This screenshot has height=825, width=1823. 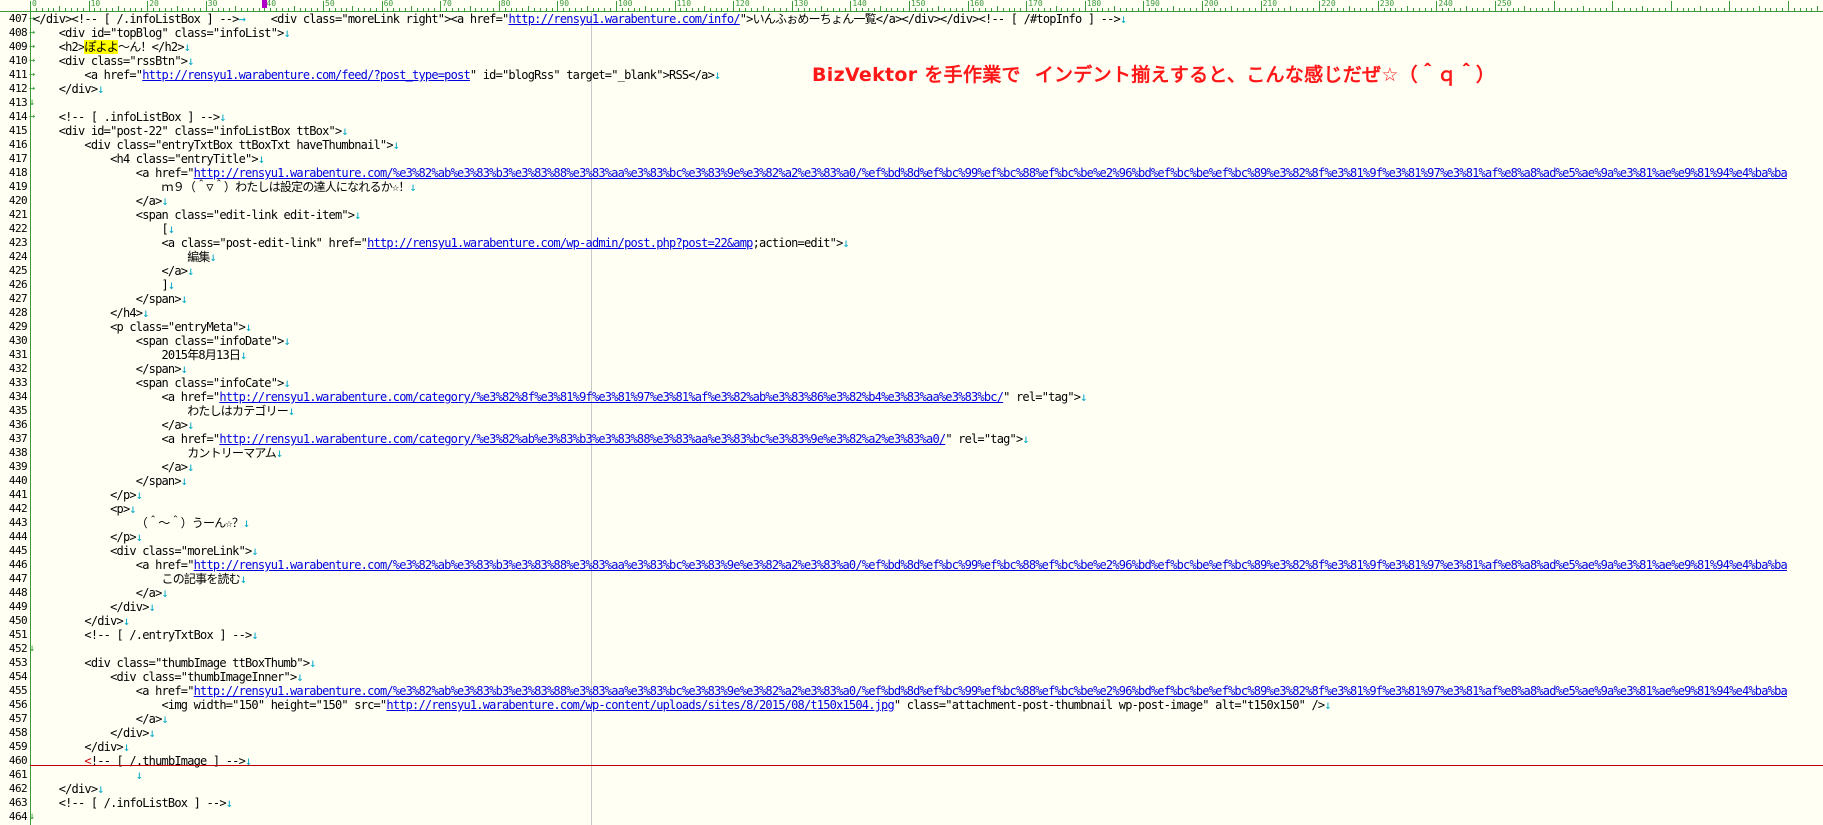 What do you see at coordinates (197, 215) in the screenshot?
I see `code-line: <span class="edit-link edit-item">↓` at bounding box center [197, 215].